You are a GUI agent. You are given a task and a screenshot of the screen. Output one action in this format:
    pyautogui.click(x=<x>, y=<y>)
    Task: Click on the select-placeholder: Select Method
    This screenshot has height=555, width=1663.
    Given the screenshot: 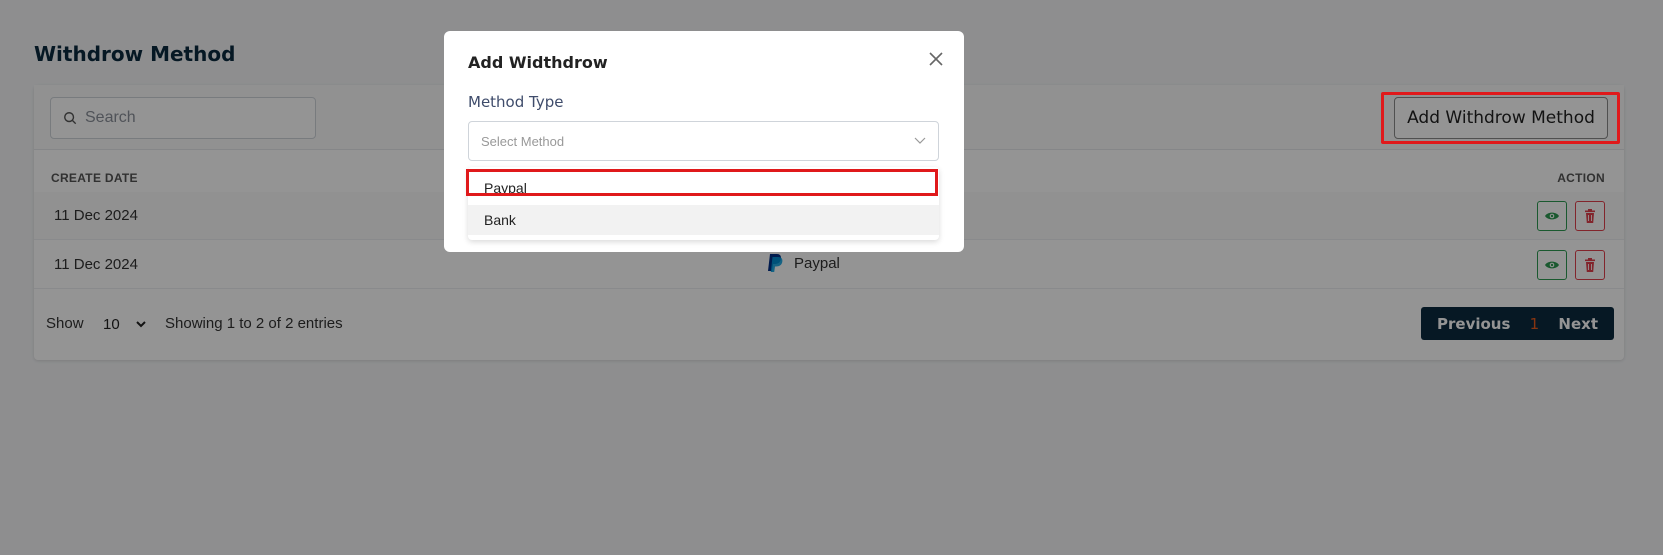 What is the action you would take?
    pyautogui.click(x=523, y=141)
    